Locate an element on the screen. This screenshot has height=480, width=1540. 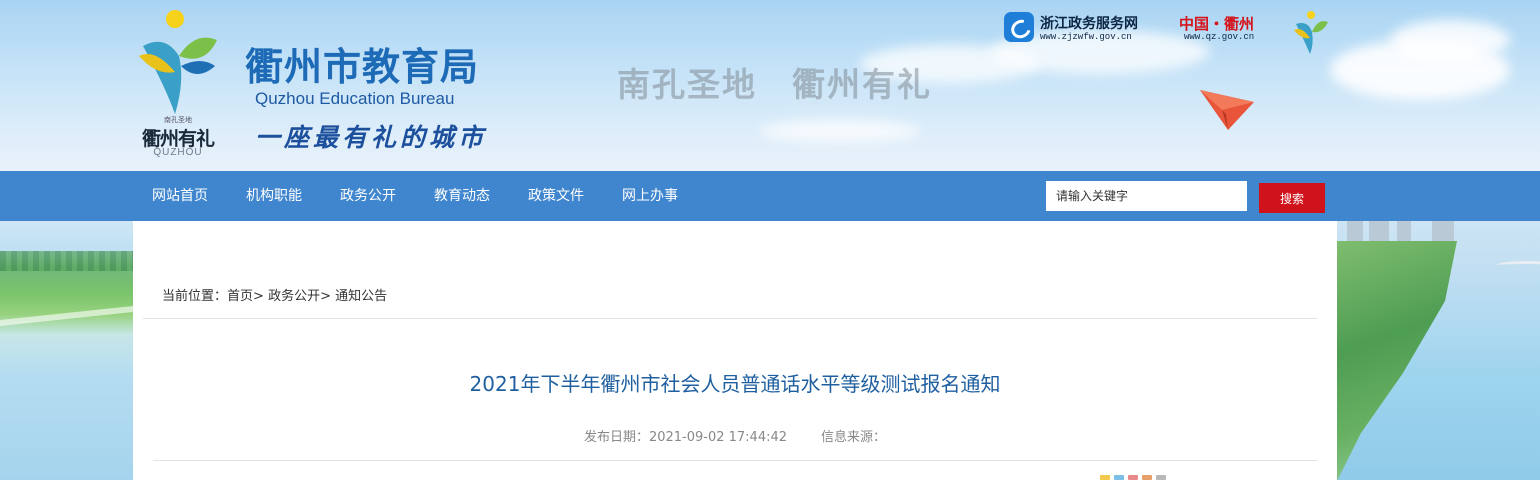
main-nav: 网站首页 机构职能 政务公开 教育动态 政策文件 网上办事 is located at coordinates (415, 196).